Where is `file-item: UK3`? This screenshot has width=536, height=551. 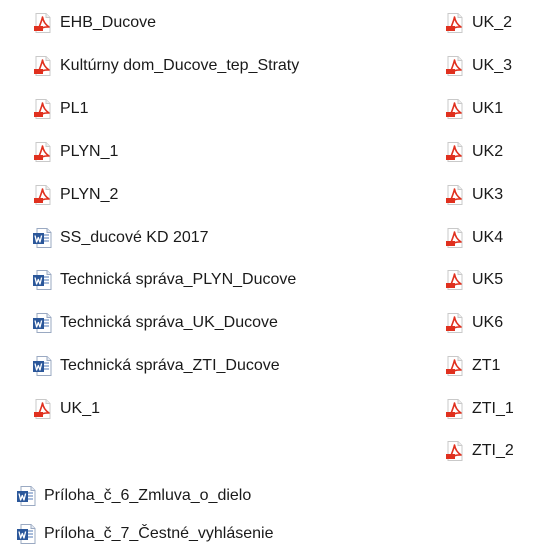 file-item: UK3 is located at coordinates (473, 195).